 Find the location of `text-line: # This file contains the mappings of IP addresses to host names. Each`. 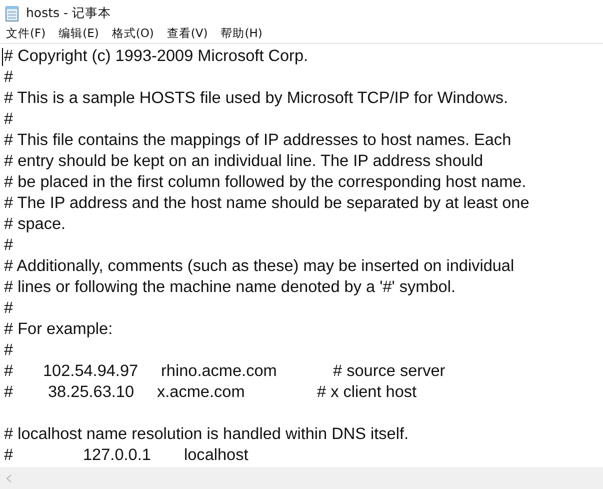

text-line: # This file contains the mappings of IP addresses to host names. Each is located at coordinates (258, 140).